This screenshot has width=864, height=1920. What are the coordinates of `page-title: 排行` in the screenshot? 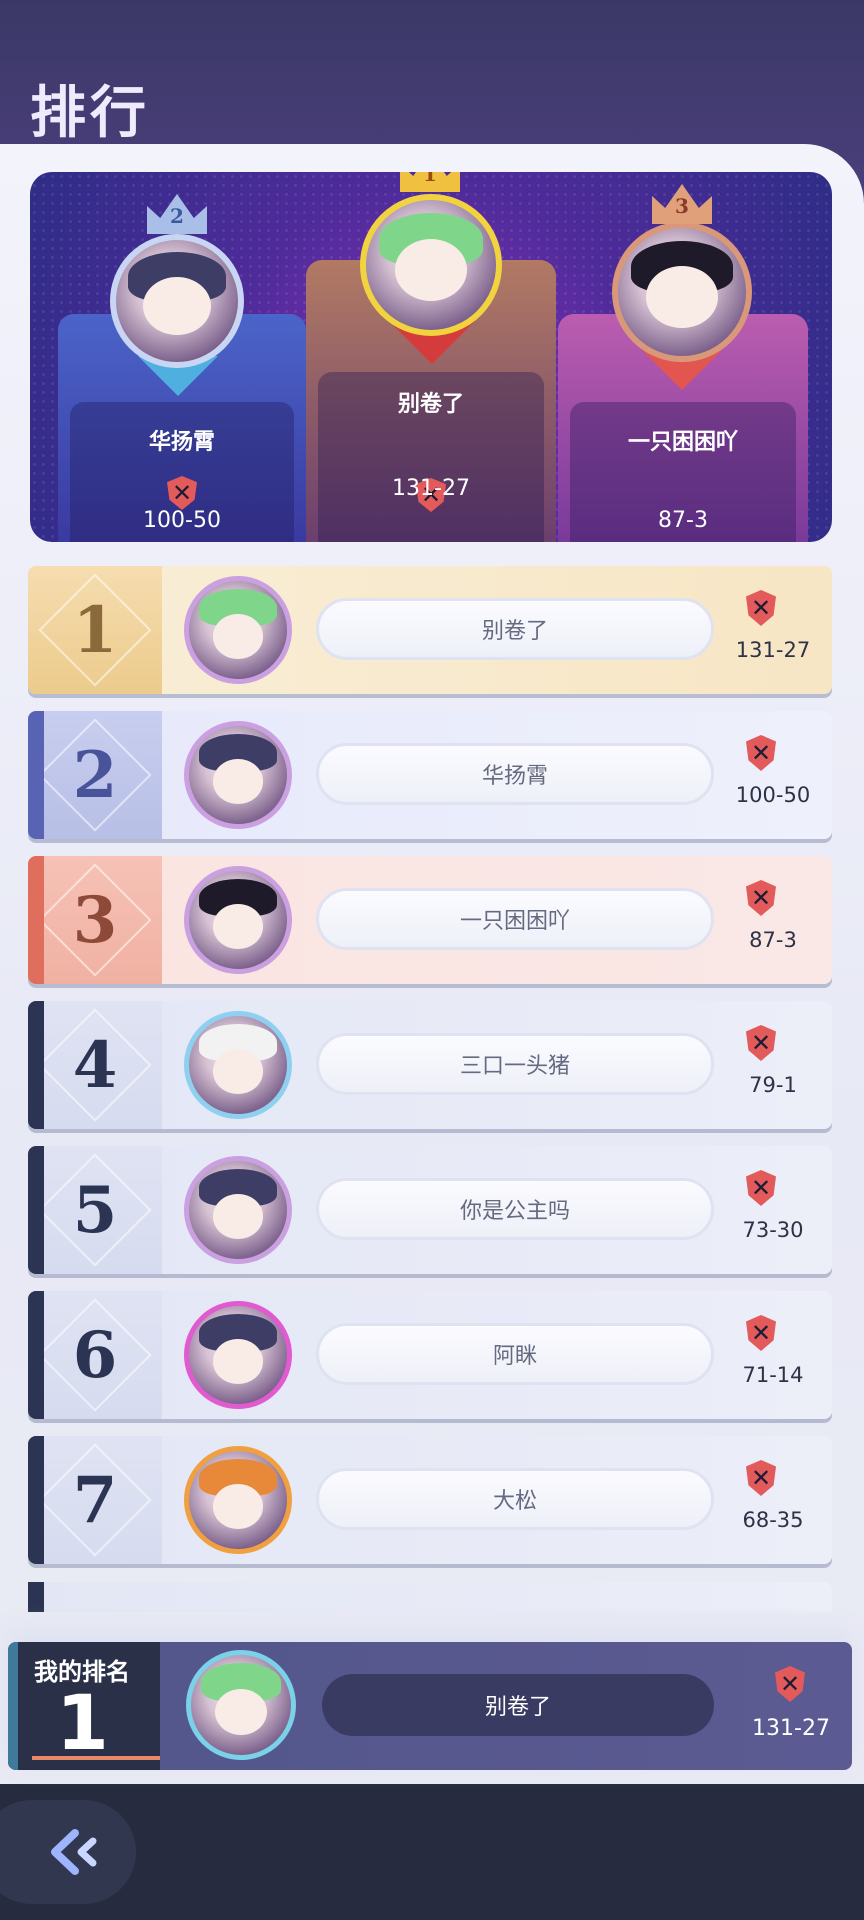 It's located at (90, 113).